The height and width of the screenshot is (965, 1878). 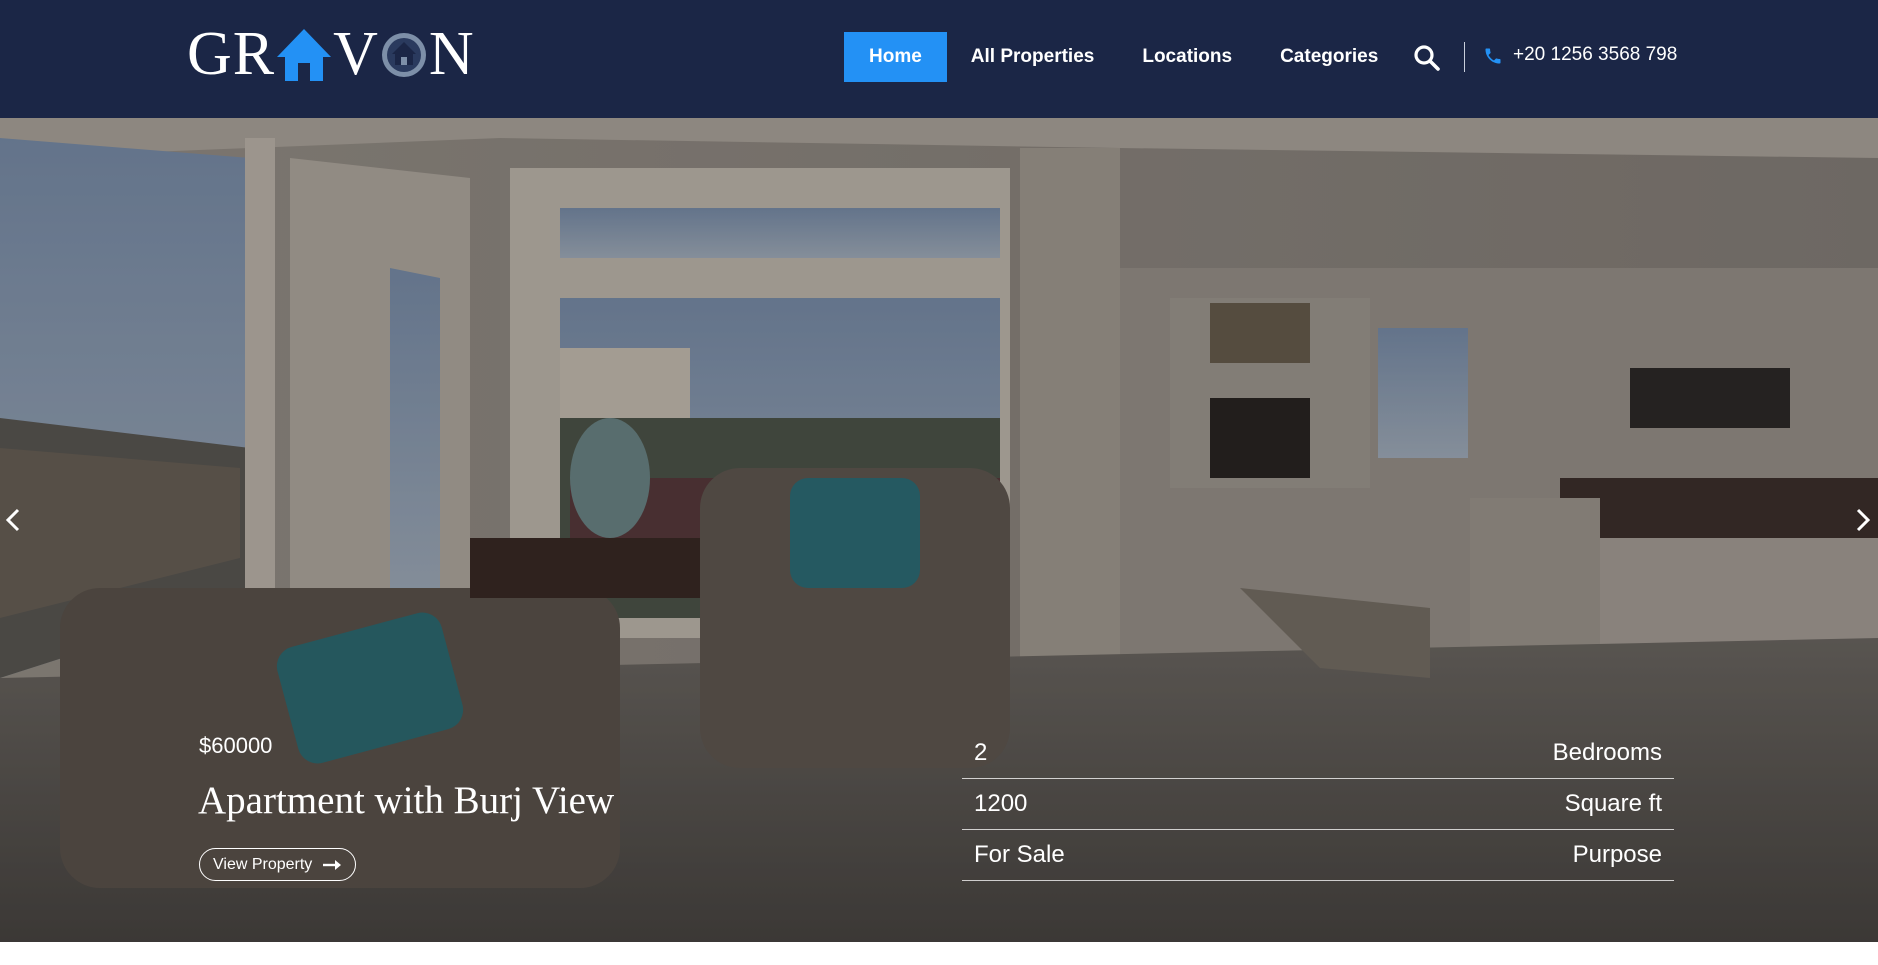 I want to click on property-price: $60000, so click(x=236, y=745).